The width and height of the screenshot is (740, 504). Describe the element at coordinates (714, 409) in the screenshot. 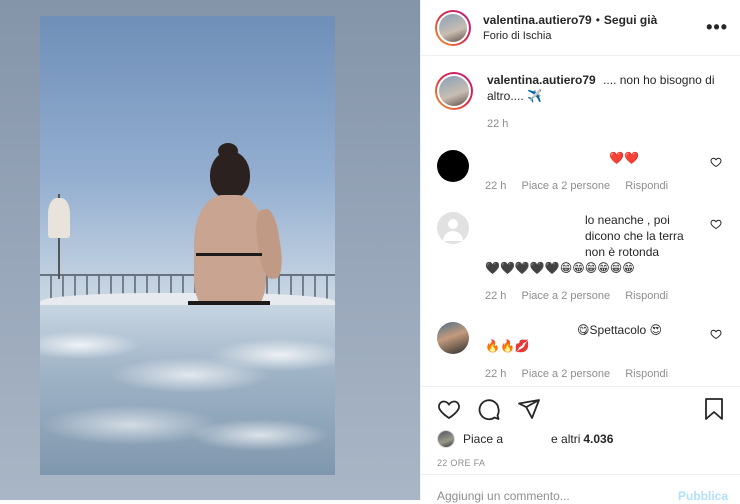

I see `bookmark-save-icon` at that location.